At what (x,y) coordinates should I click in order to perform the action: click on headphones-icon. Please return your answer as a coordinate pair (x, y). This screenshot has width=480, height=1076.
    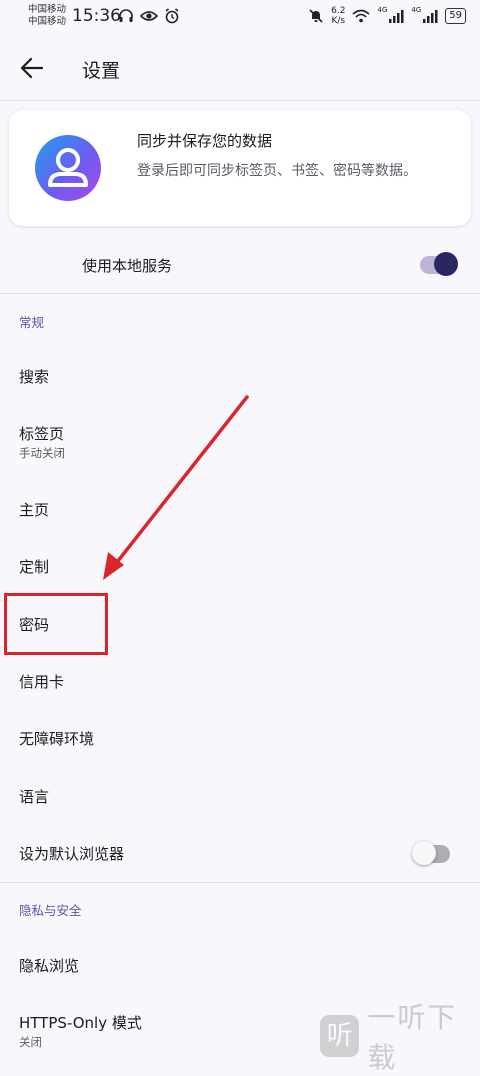
    Looking at the image, I should click on (126, 15).